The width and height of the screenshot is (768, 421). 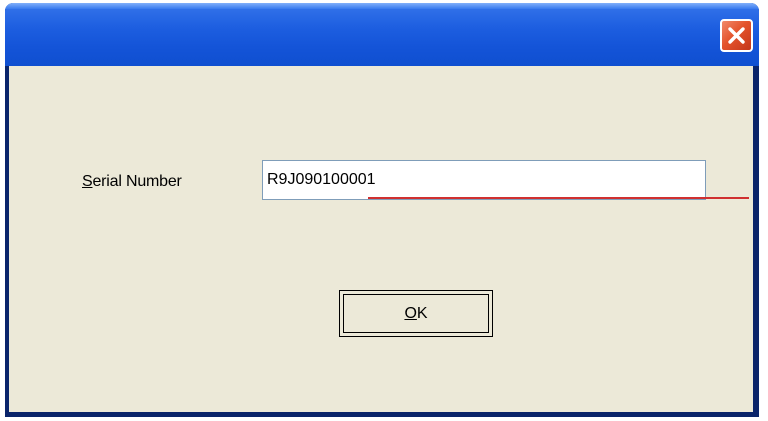 I want to click on ok-button-accelerator: O, so click(x=410, y=313).